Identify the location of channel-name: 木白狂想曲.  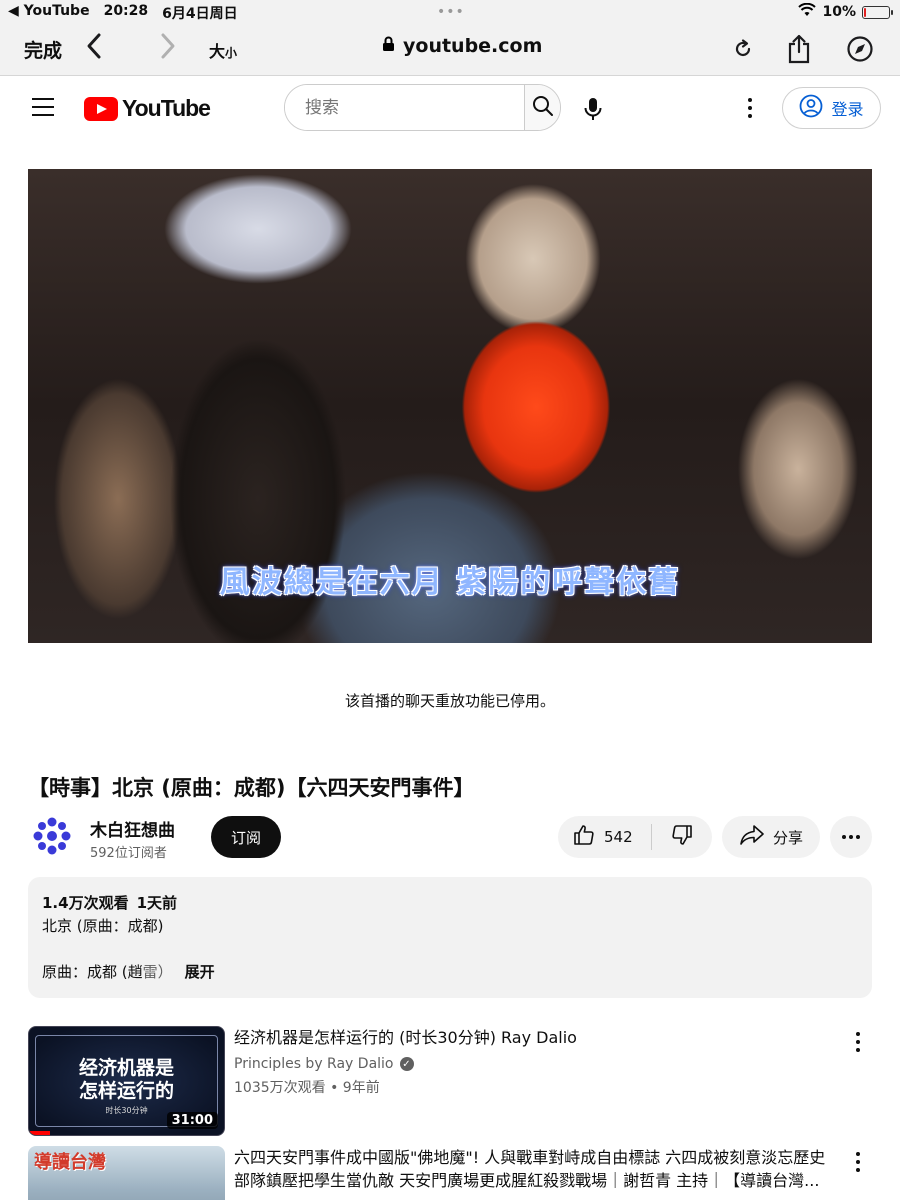
(132, 828).